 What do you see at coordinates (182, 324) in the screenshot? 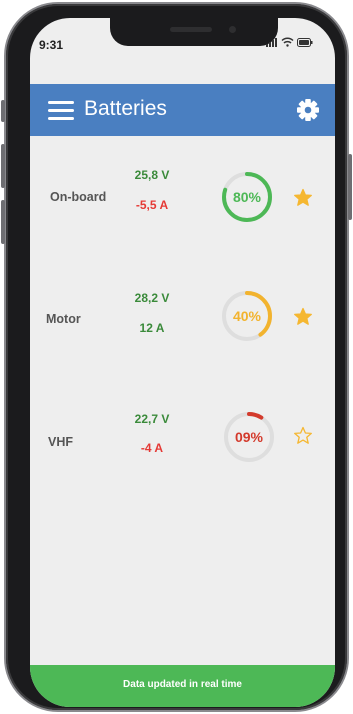
I see `battery-row-motor: Motor 28,2 V 12 A 40%` at bounding box center [182, 324].